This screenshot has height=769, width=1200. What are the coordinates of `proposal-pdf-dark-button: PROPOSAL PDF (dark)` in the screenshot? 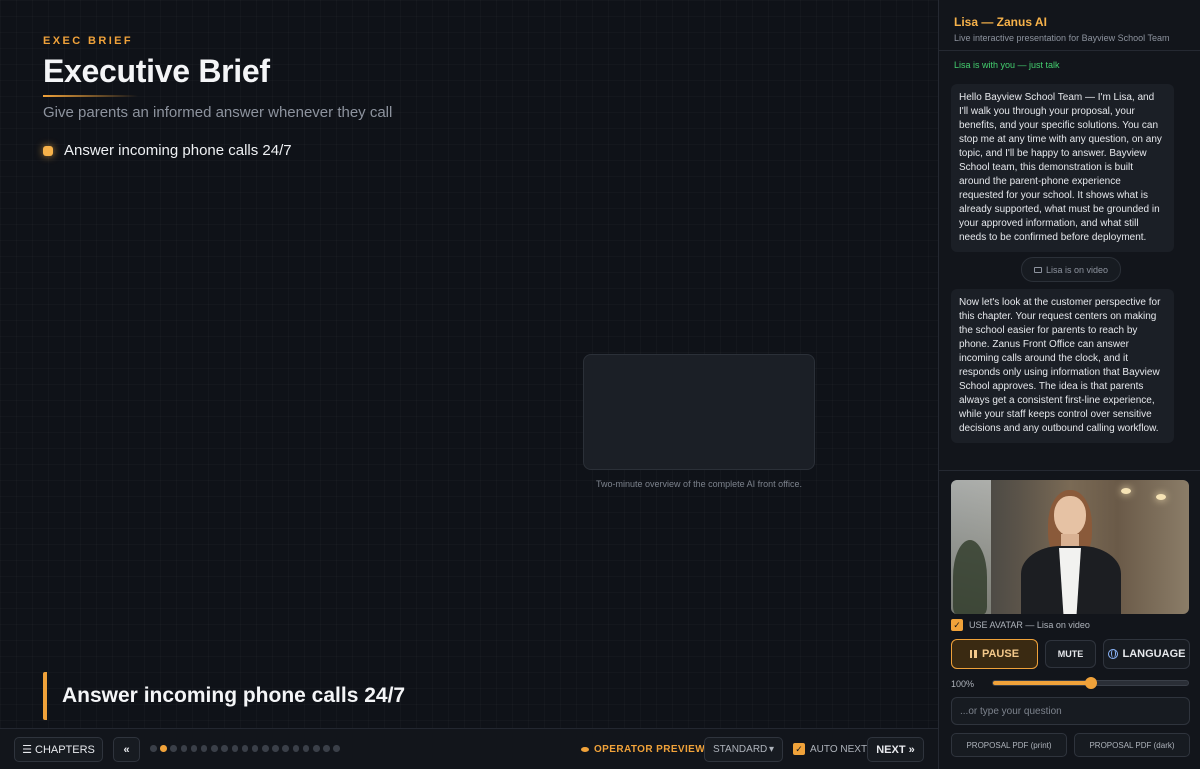 It's located at (1132, 745).